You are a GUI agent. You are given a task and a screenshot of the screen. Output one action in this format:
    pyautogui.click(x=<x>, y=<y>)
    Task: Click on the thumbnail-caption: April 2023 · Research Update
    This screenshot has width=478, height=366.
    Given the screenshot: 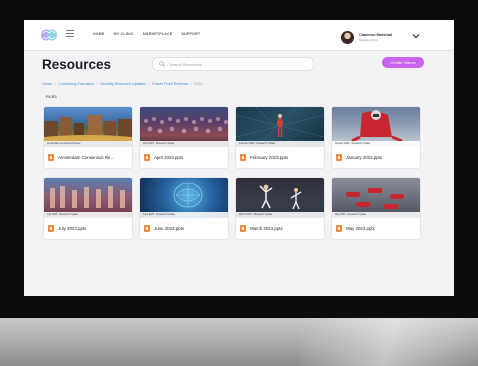 What is the action you would take?
    pyautogui.click(x=159, y=144)
    